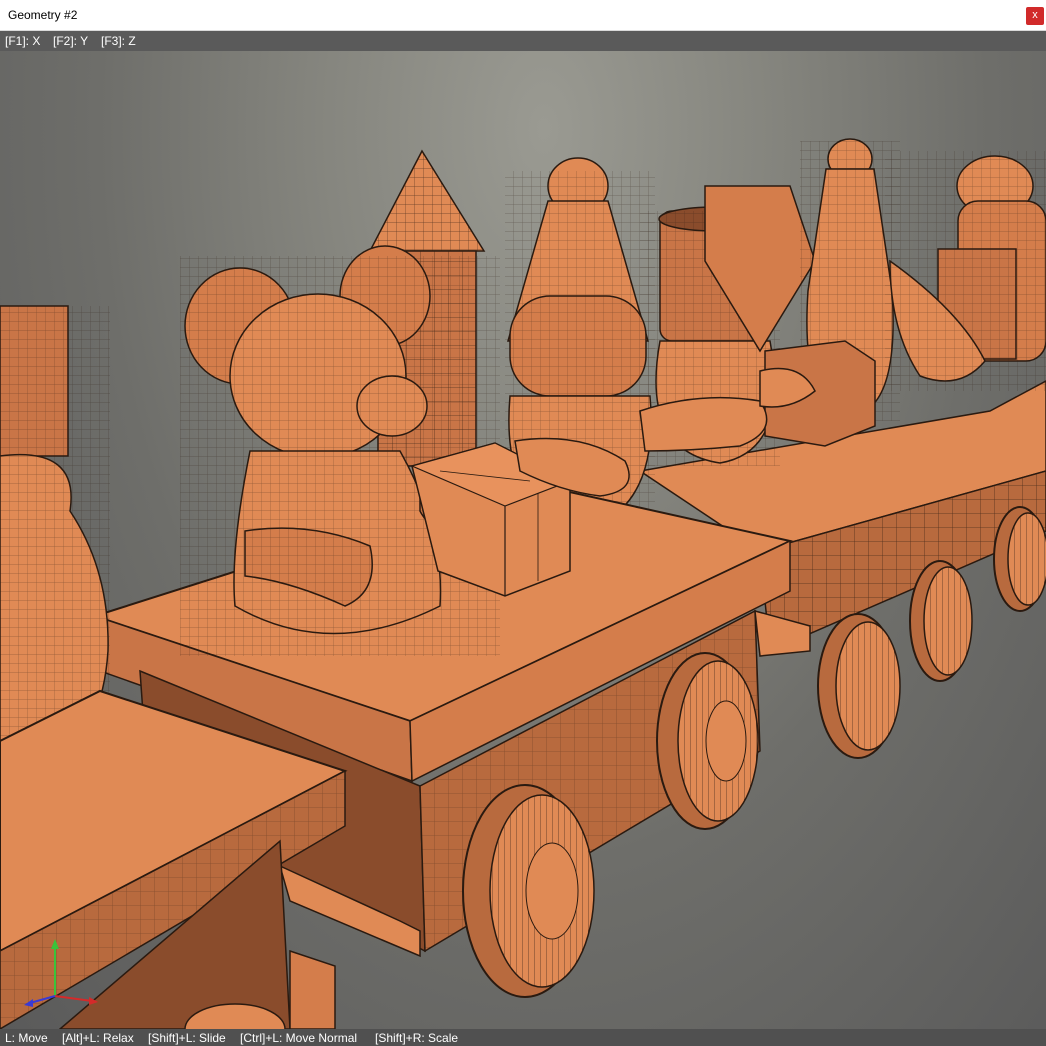 The height and width of the screenshot is (1046, 1046). Describe the element at coordinates (523, 15) in the screenshot. I see `window-titlebar: Geometry #2 x` at that location.